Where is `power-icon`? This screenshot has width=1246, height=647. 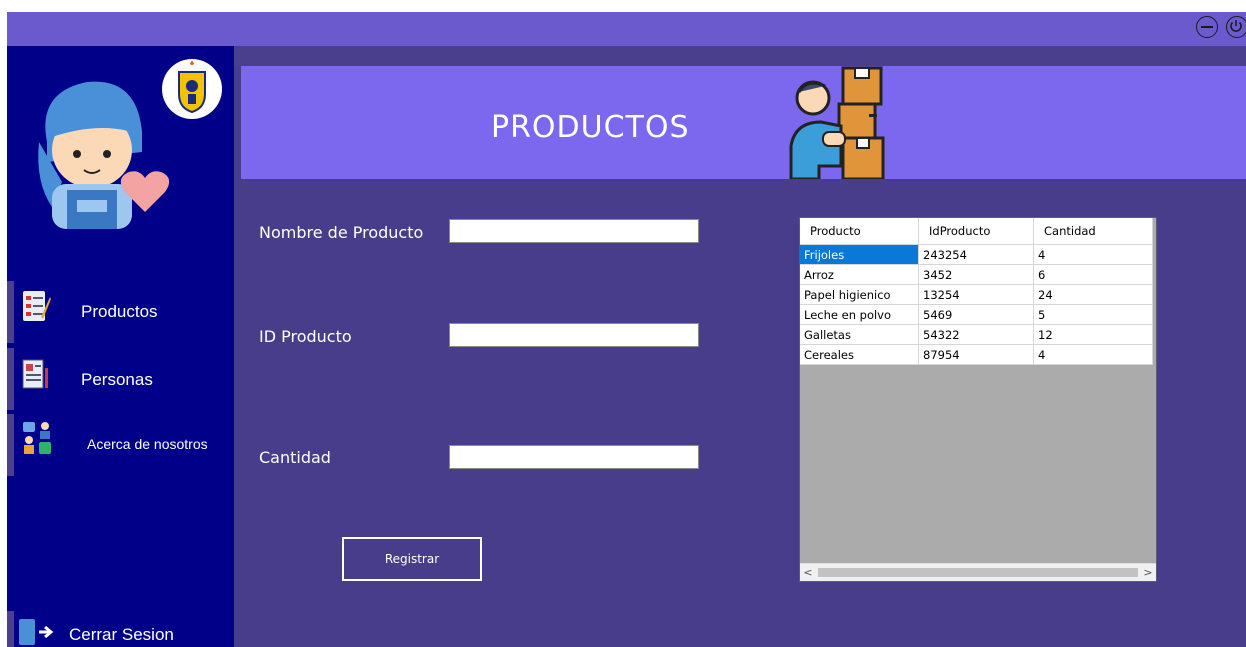
power-icon is located at coordinates (1236, 27).